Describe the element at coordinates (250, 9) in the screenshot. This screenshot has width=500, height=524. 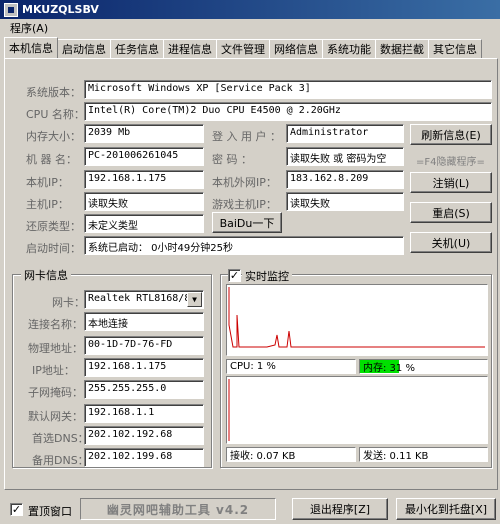
I see `title-bar: MKUZQLSBV` at that location.